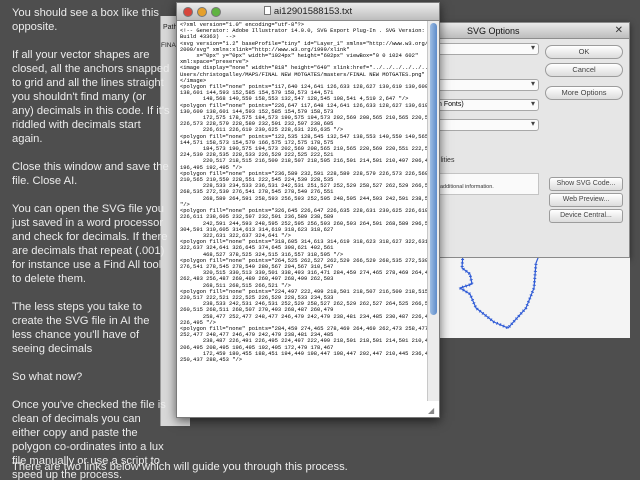 The image size is (640, 480). I want to click on scrollbar-thumb, so click(433, 169).